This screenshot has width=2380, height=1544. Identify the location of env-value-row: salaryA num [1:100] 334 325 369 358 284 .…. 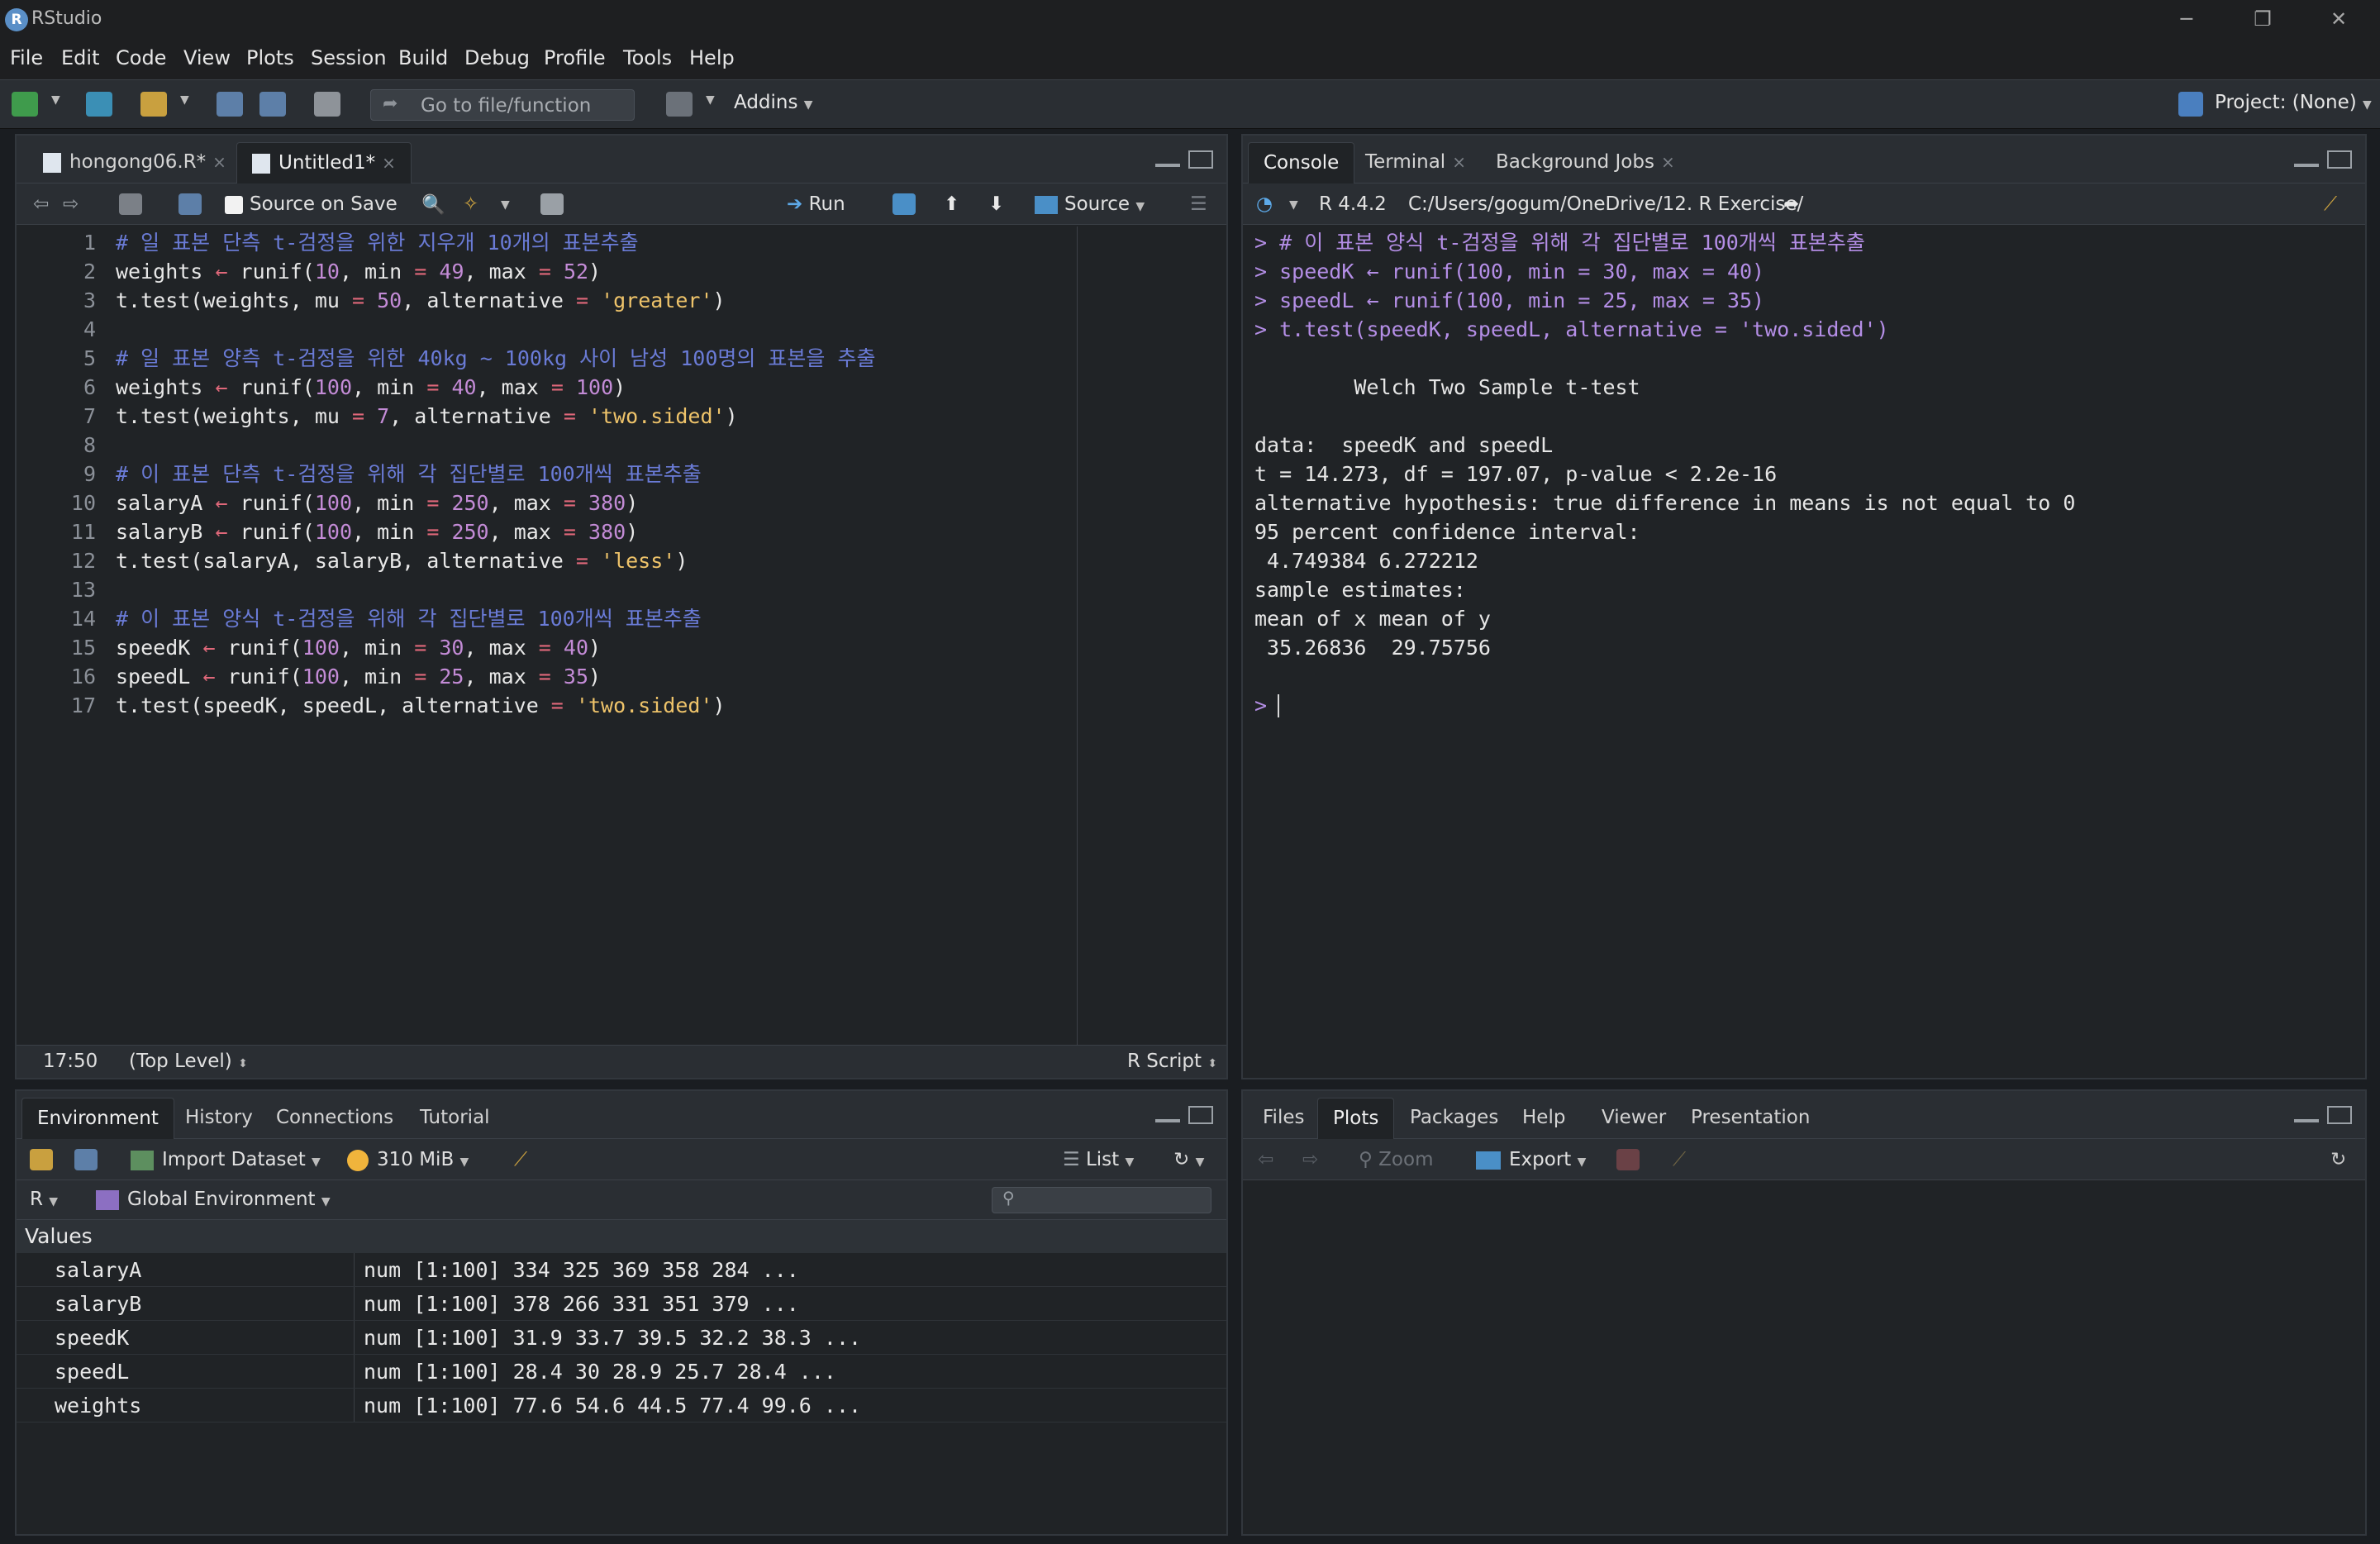
(621, 1270).